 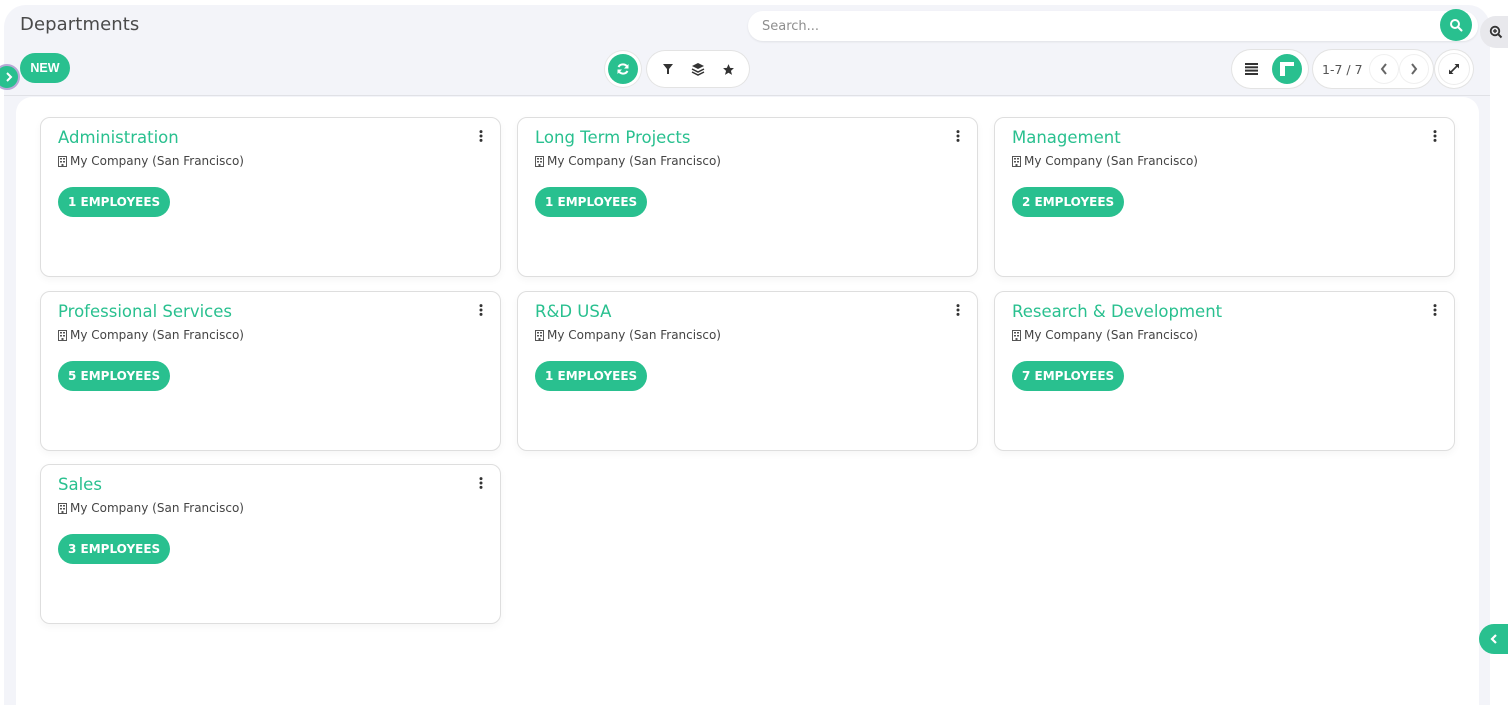 I want to click on list-view-icon, so click(x=1251, y=69).